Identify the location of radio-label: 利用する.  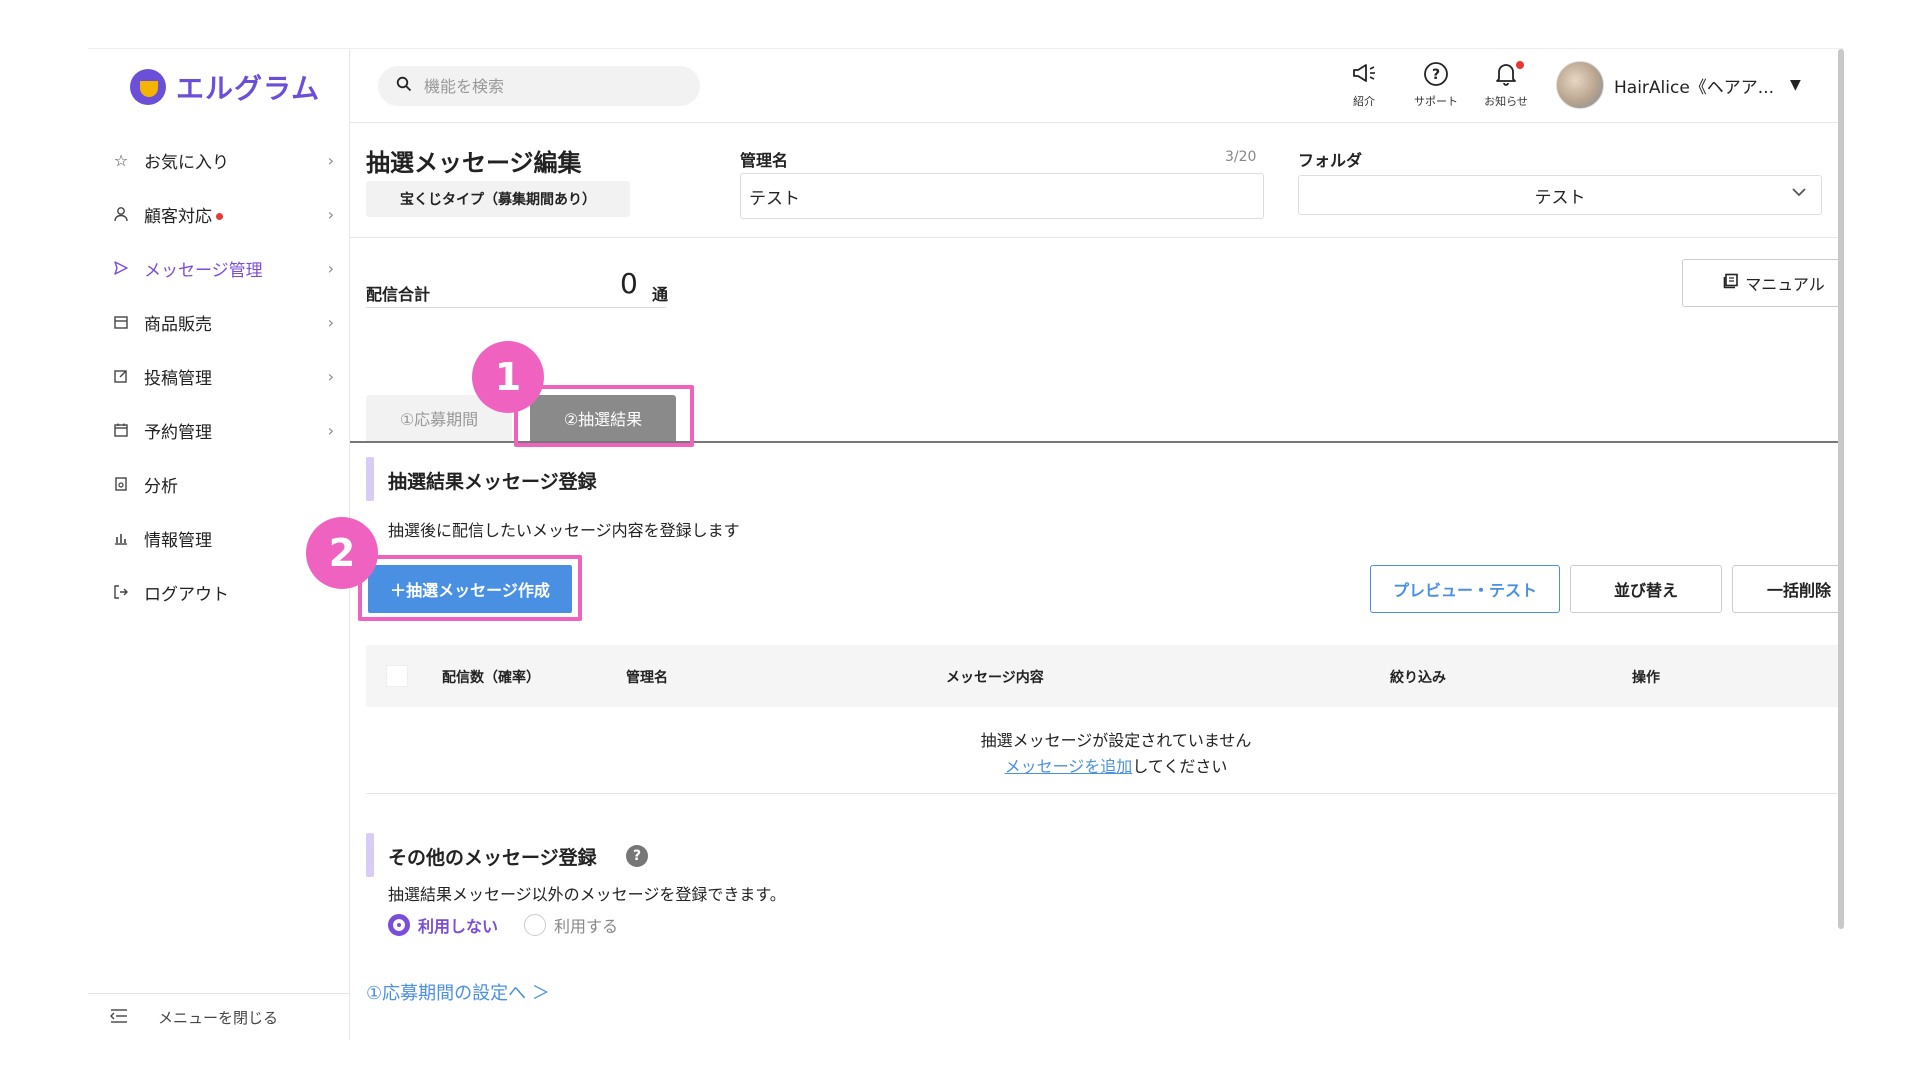
(586, 926).